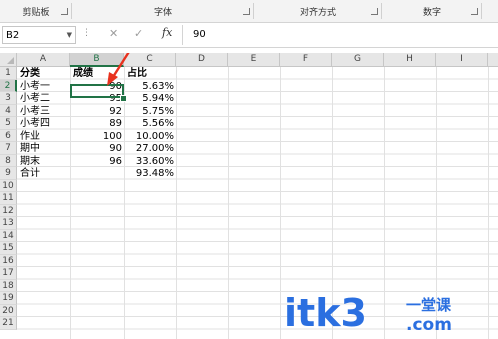 The height and width of the screenshot is (339, 498). What do you see at coordinates (429, 325) in the screenshot?
I see `watermark-domain: .com` at bounding box center [429, 325].